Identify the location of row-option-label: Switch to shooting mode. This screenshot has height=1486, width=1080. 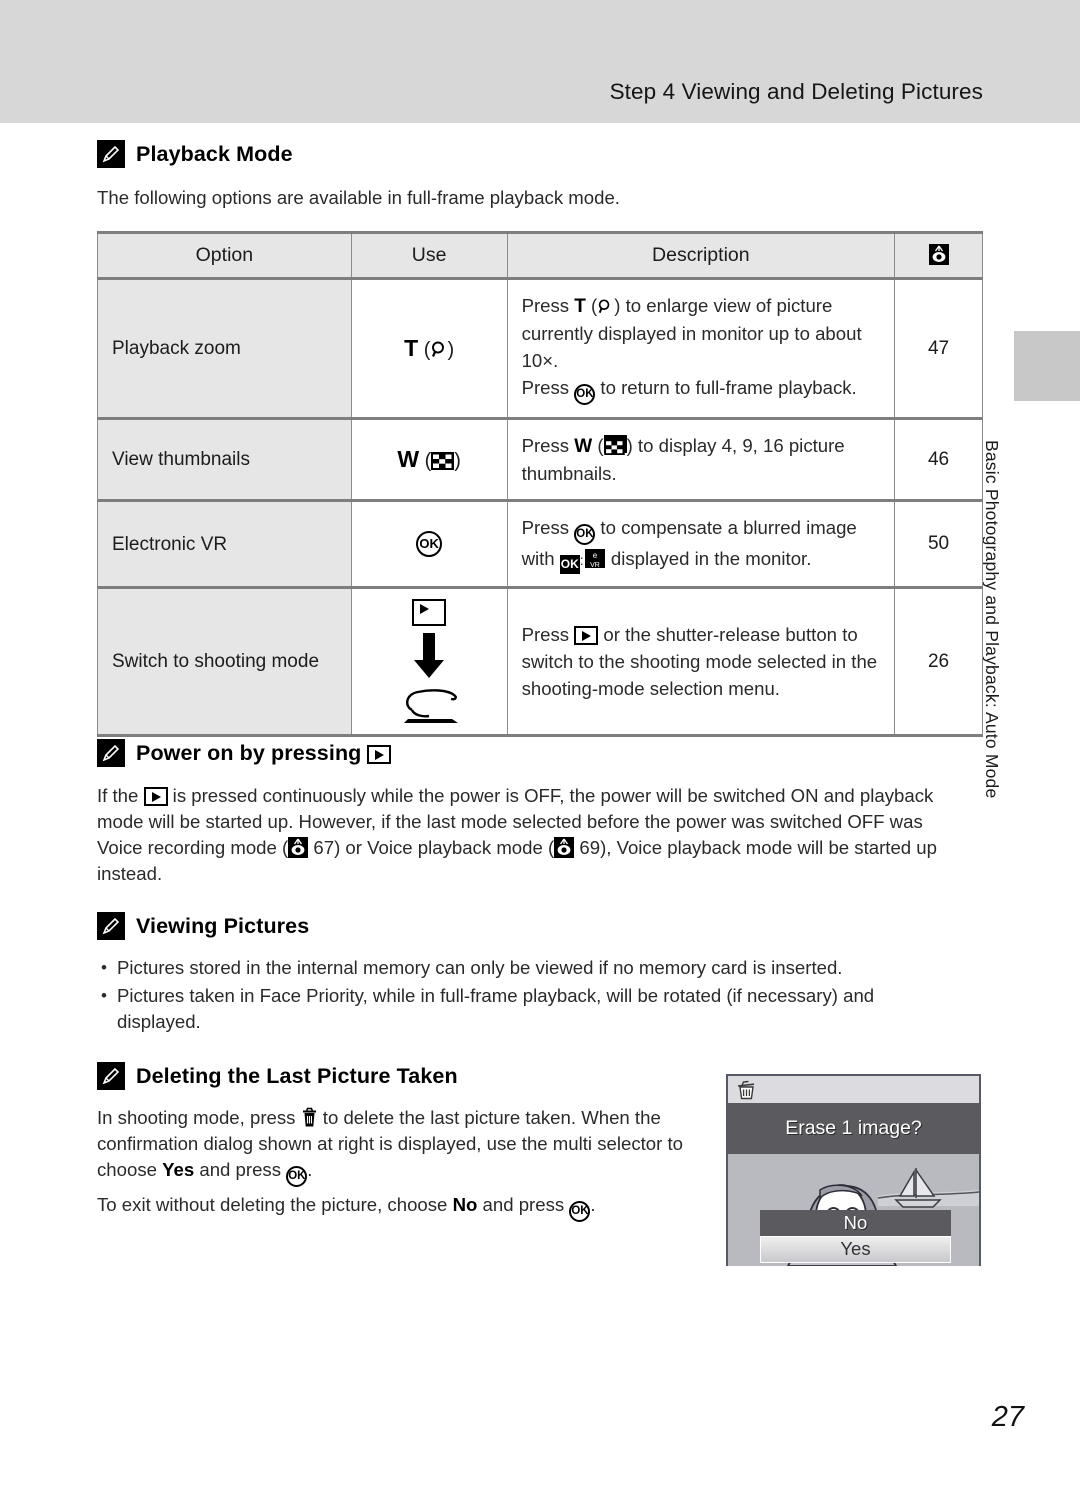
(224, 662).